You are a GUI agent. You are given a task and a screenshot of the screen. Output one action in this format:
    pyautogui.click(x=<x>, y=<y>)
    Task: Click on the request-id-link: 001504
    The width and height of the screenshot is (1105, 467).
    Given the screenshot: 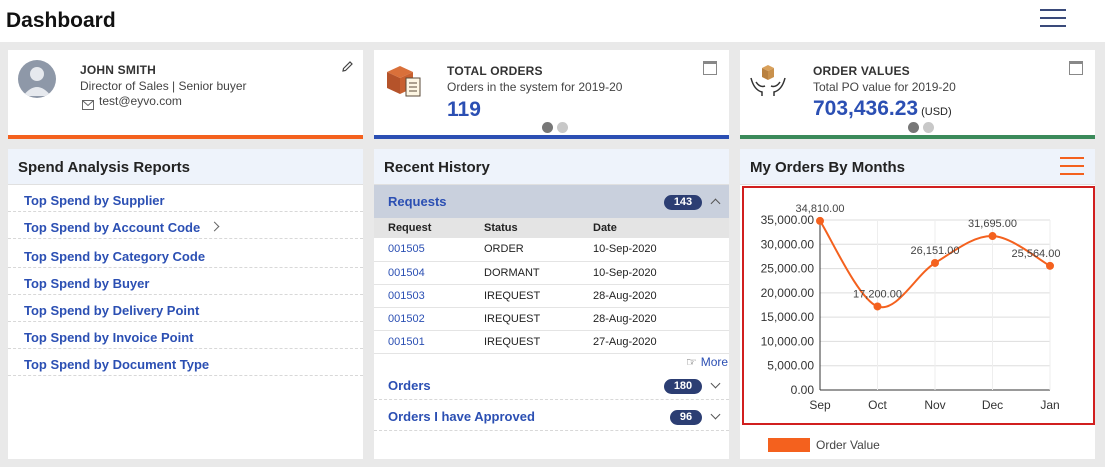 What is the action you would take?
    pyautogui.click(x=422, y=273)
    